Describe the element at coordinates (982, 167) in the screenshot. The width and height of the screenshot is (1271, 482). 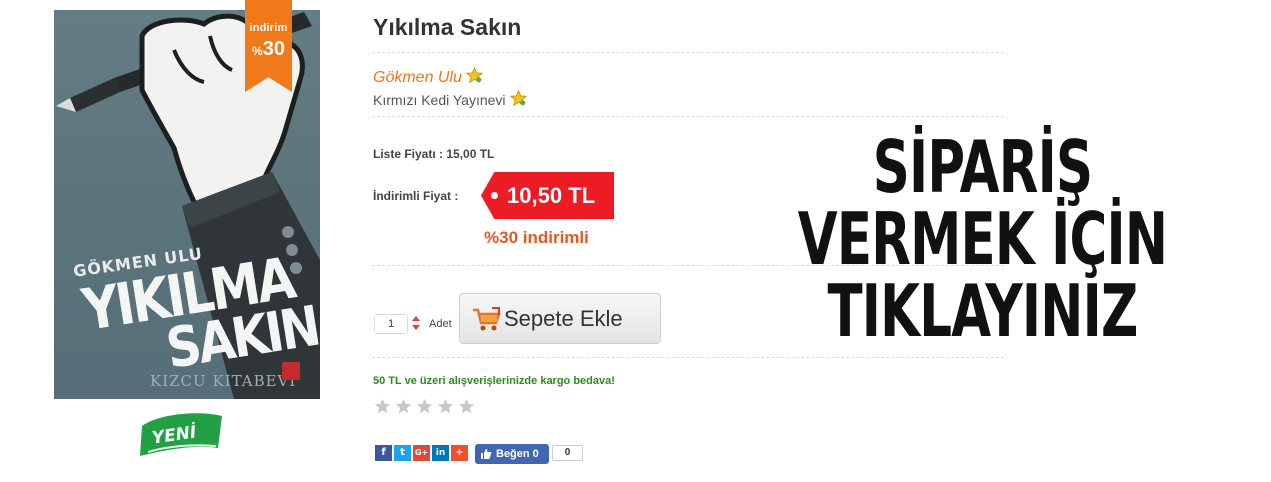
I see `cta-line-1: SİPARİŞ` at that location.